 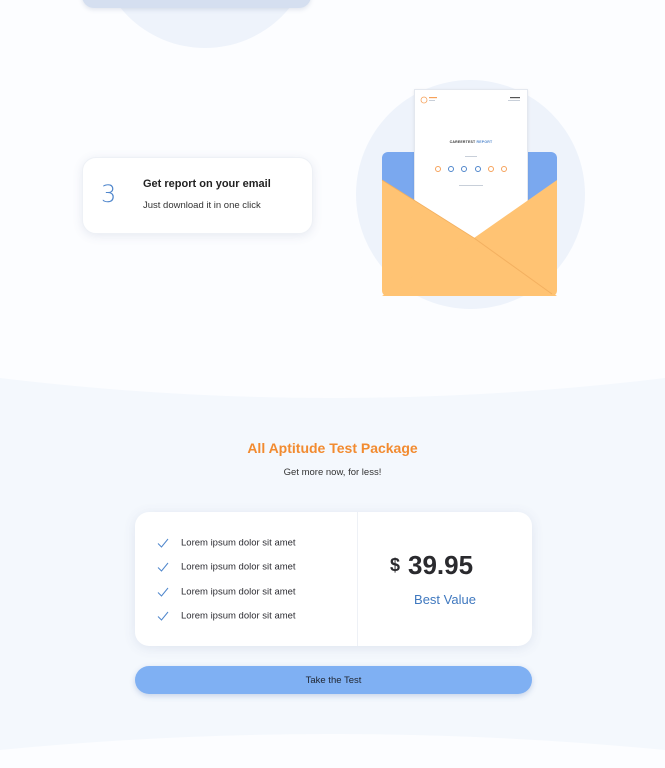 I want to click on report-dots, so click(x=471, y=169).